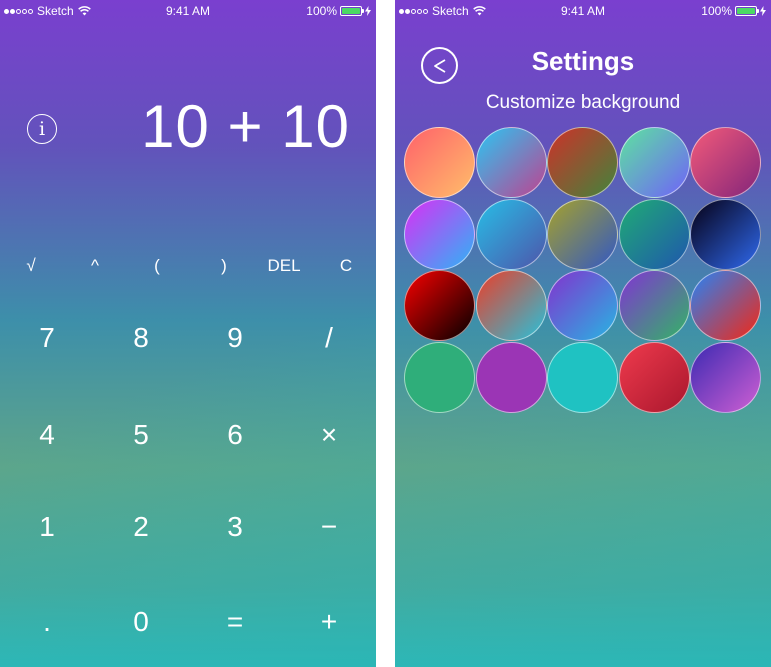 Image resolution: width=771 pixels, height=667 pixels. I want to click on page-title: Settings, so click(583, 61).